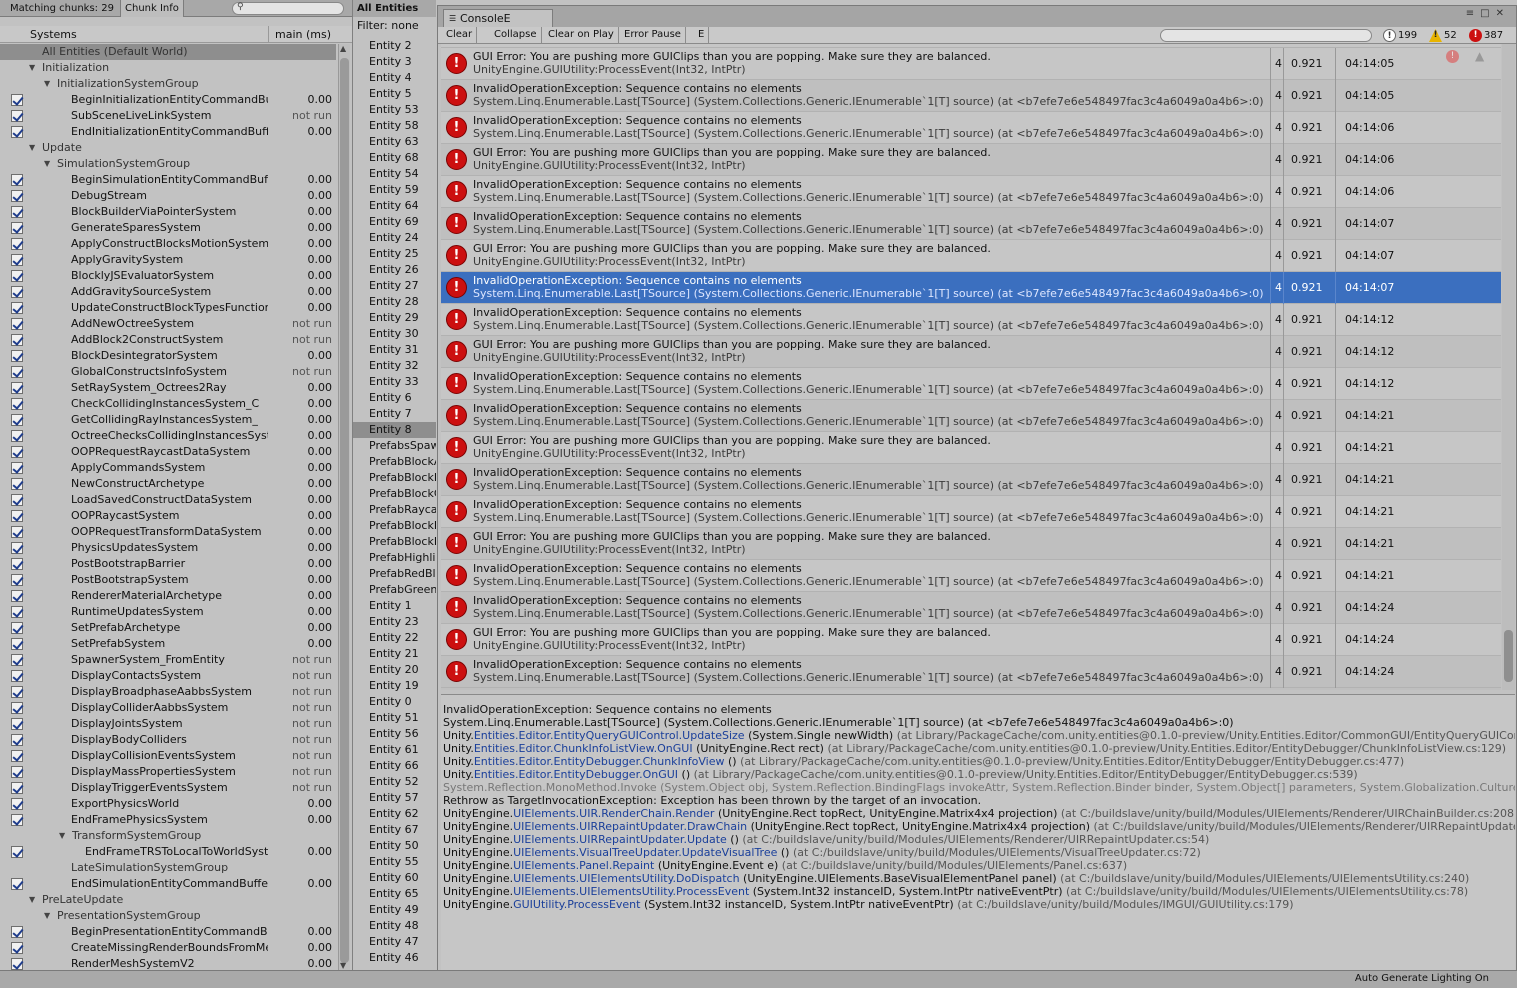  I want to click on system-row: ApplyConstructBlocksMotionSystem 0.00, so click(168, 244).